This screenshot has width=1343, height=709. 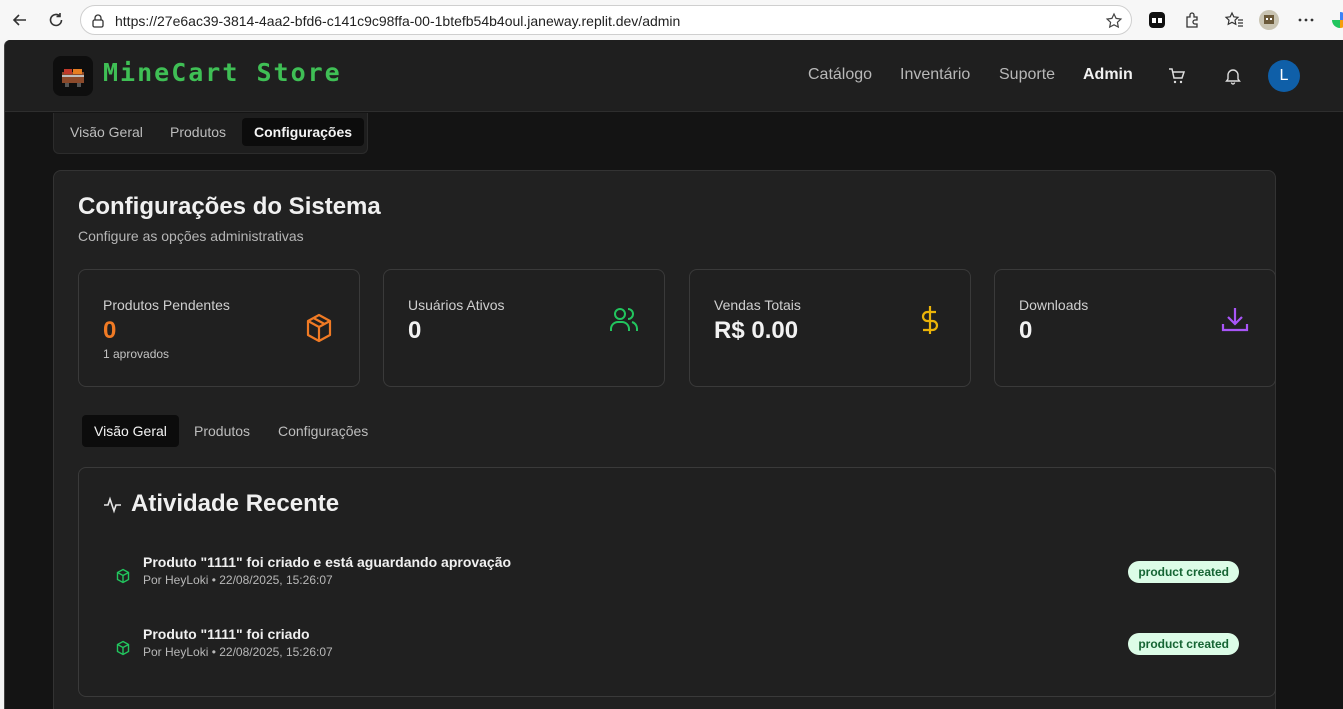 I want to click on cart-icon, so click(x=1177, y=76).